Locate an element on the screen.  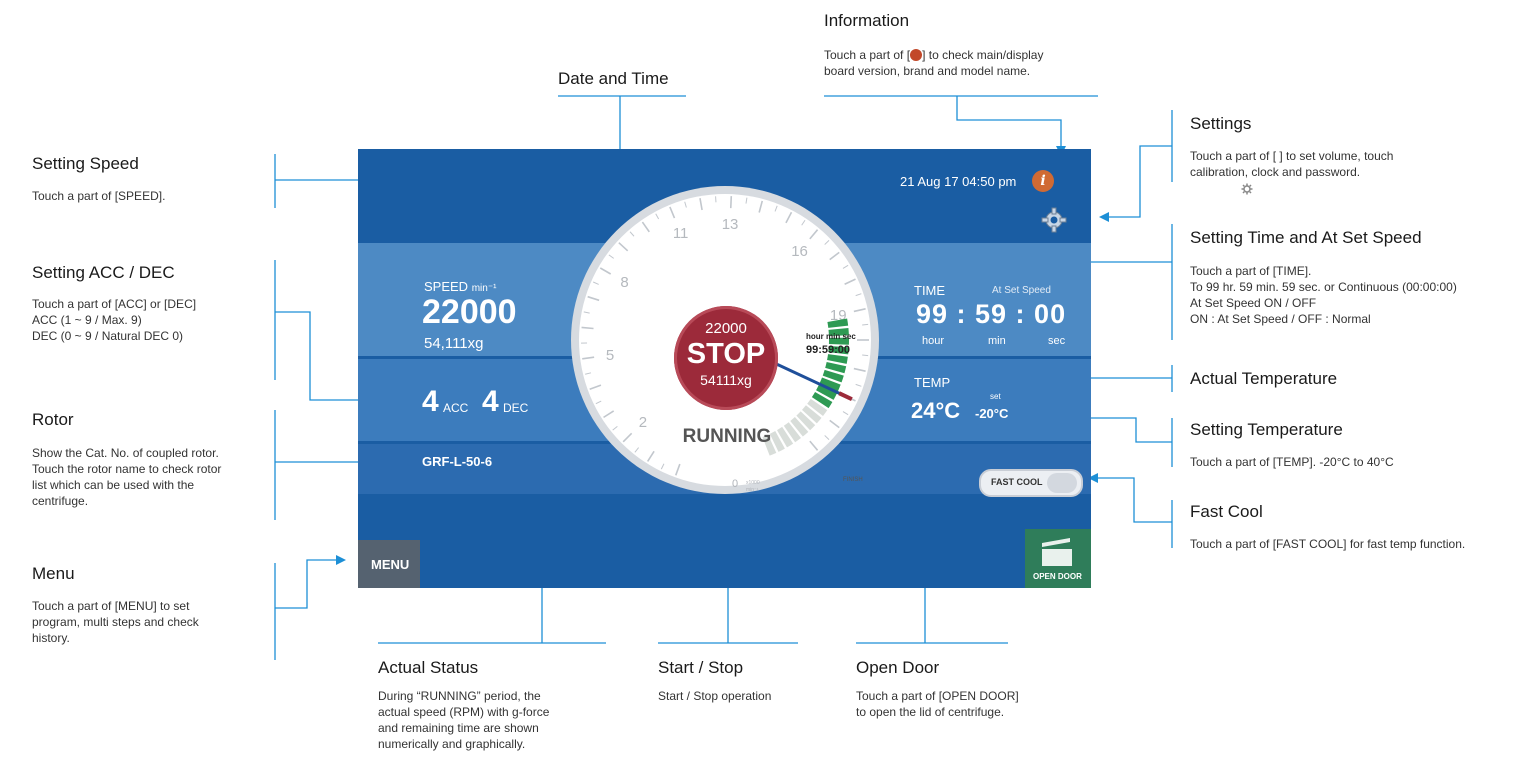
min-unit: min is located at coordinates (997, 341).